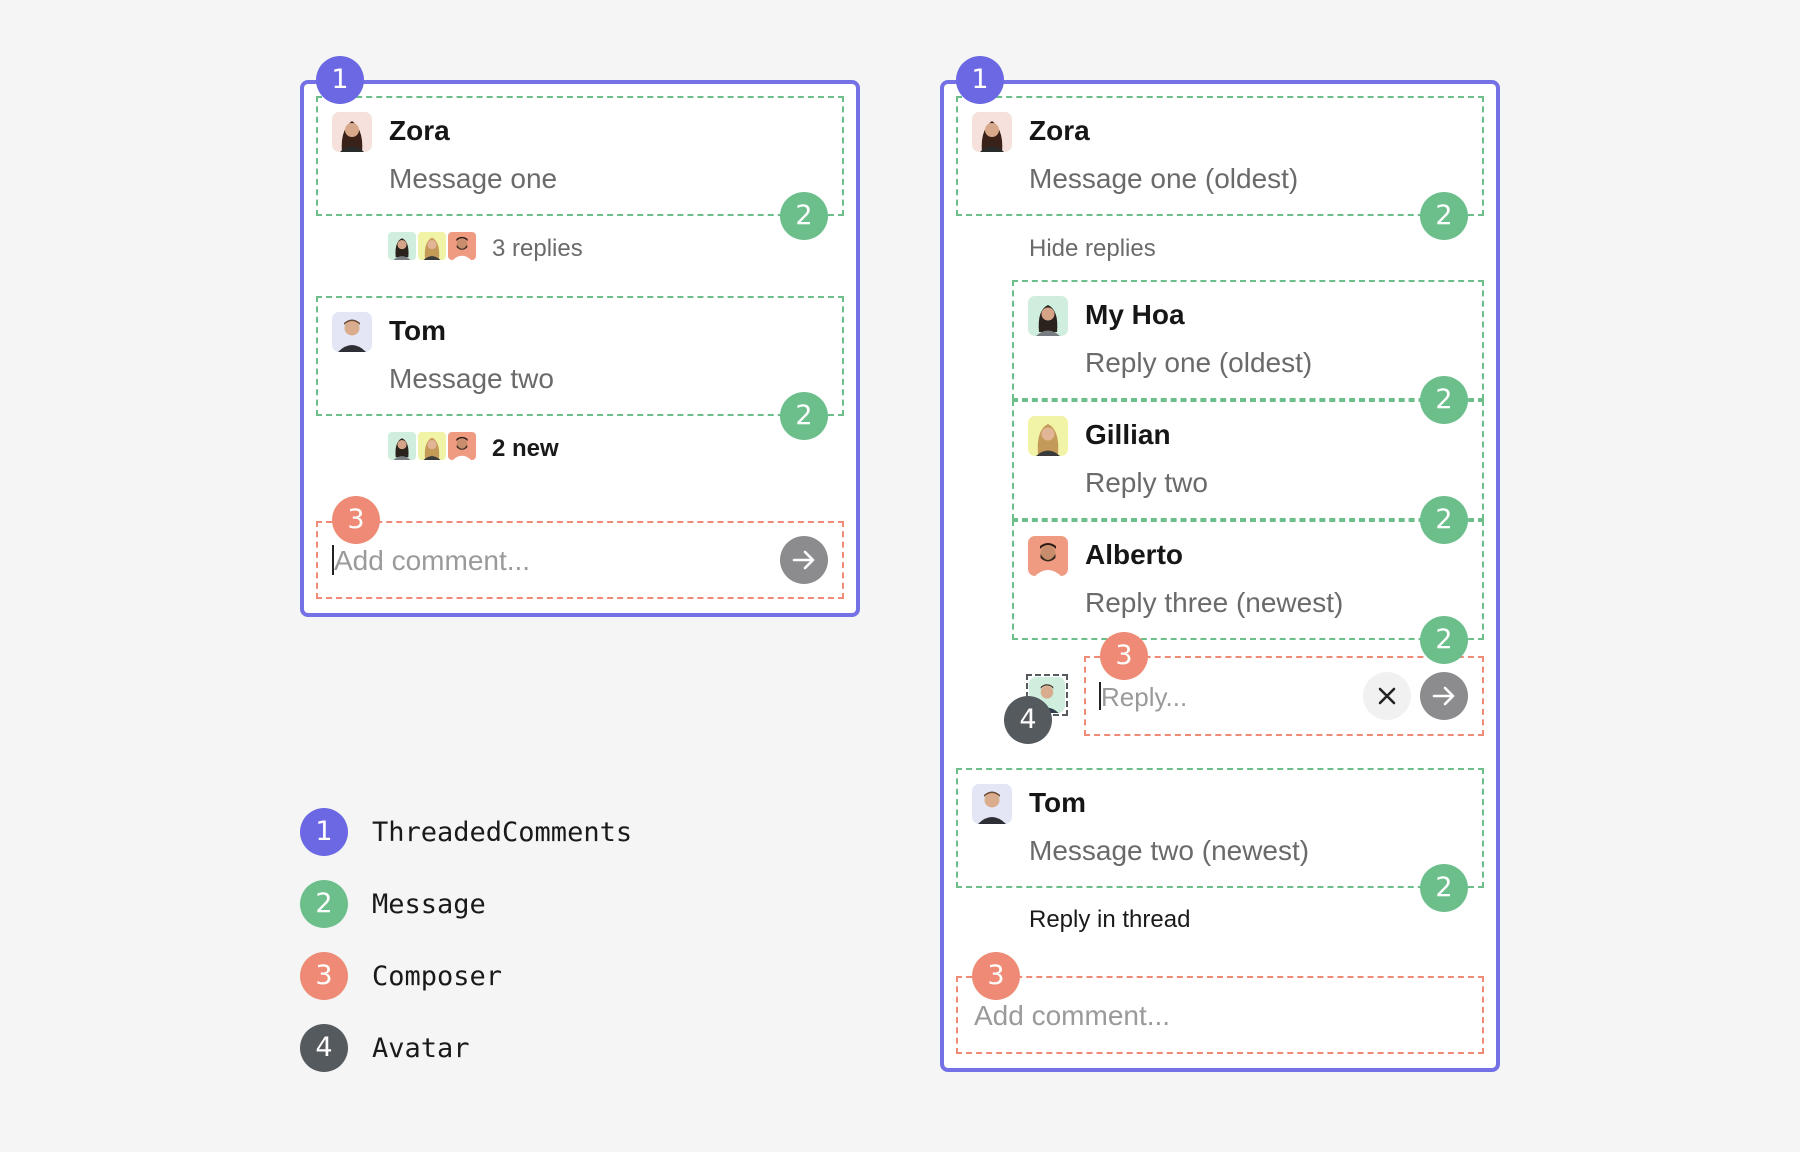  What do you see at coordinates (324, 832) in the screenshot?
I see `legend-badge-threaded-comments: 1` at bounding box center [324, 832].